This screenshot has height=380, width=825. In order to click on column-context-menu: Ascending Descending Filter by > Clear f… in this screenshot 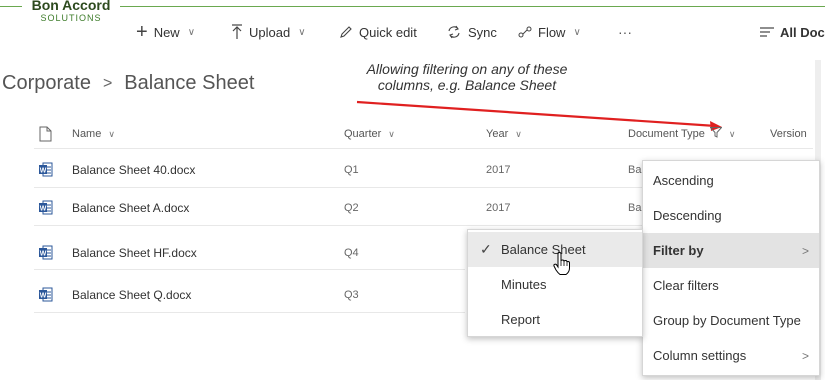, I will do `click(731, 268)`.